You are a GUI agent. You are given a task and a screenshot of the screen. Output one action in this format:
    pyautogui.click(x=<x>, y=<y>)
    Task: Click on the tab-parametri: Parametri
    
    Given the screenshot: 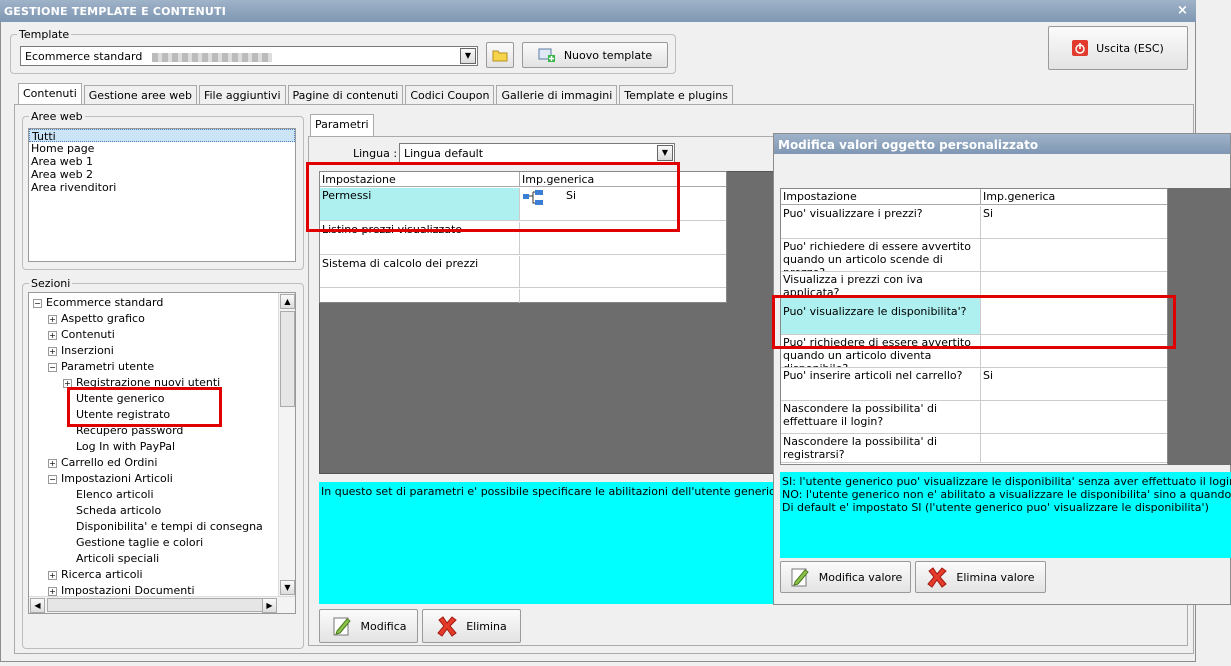 What is the action you would take?
    pyautogui.click(x=342, y=125)
    